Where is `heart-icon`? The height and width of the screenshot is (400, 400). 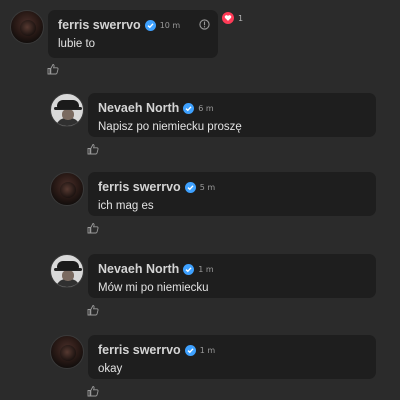 heart-icon is located at coordinates (228, 18).